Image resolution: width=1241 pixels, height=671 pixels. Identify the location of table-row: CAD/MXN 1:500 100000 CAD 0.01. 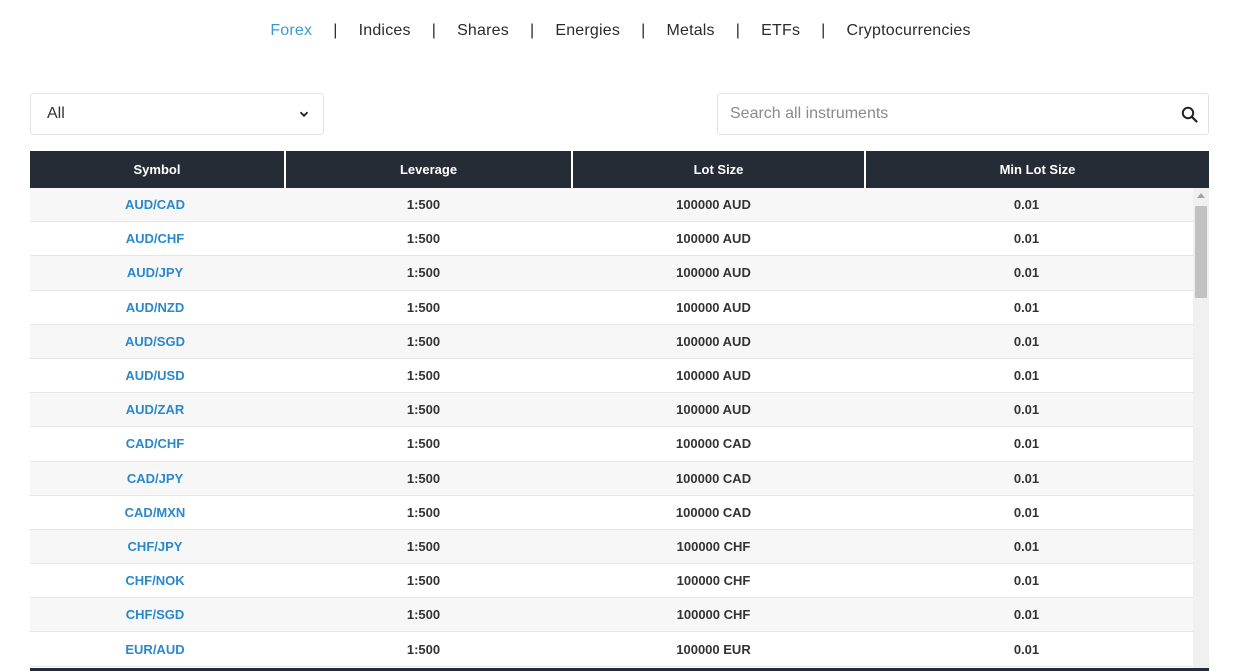
(611, 512).